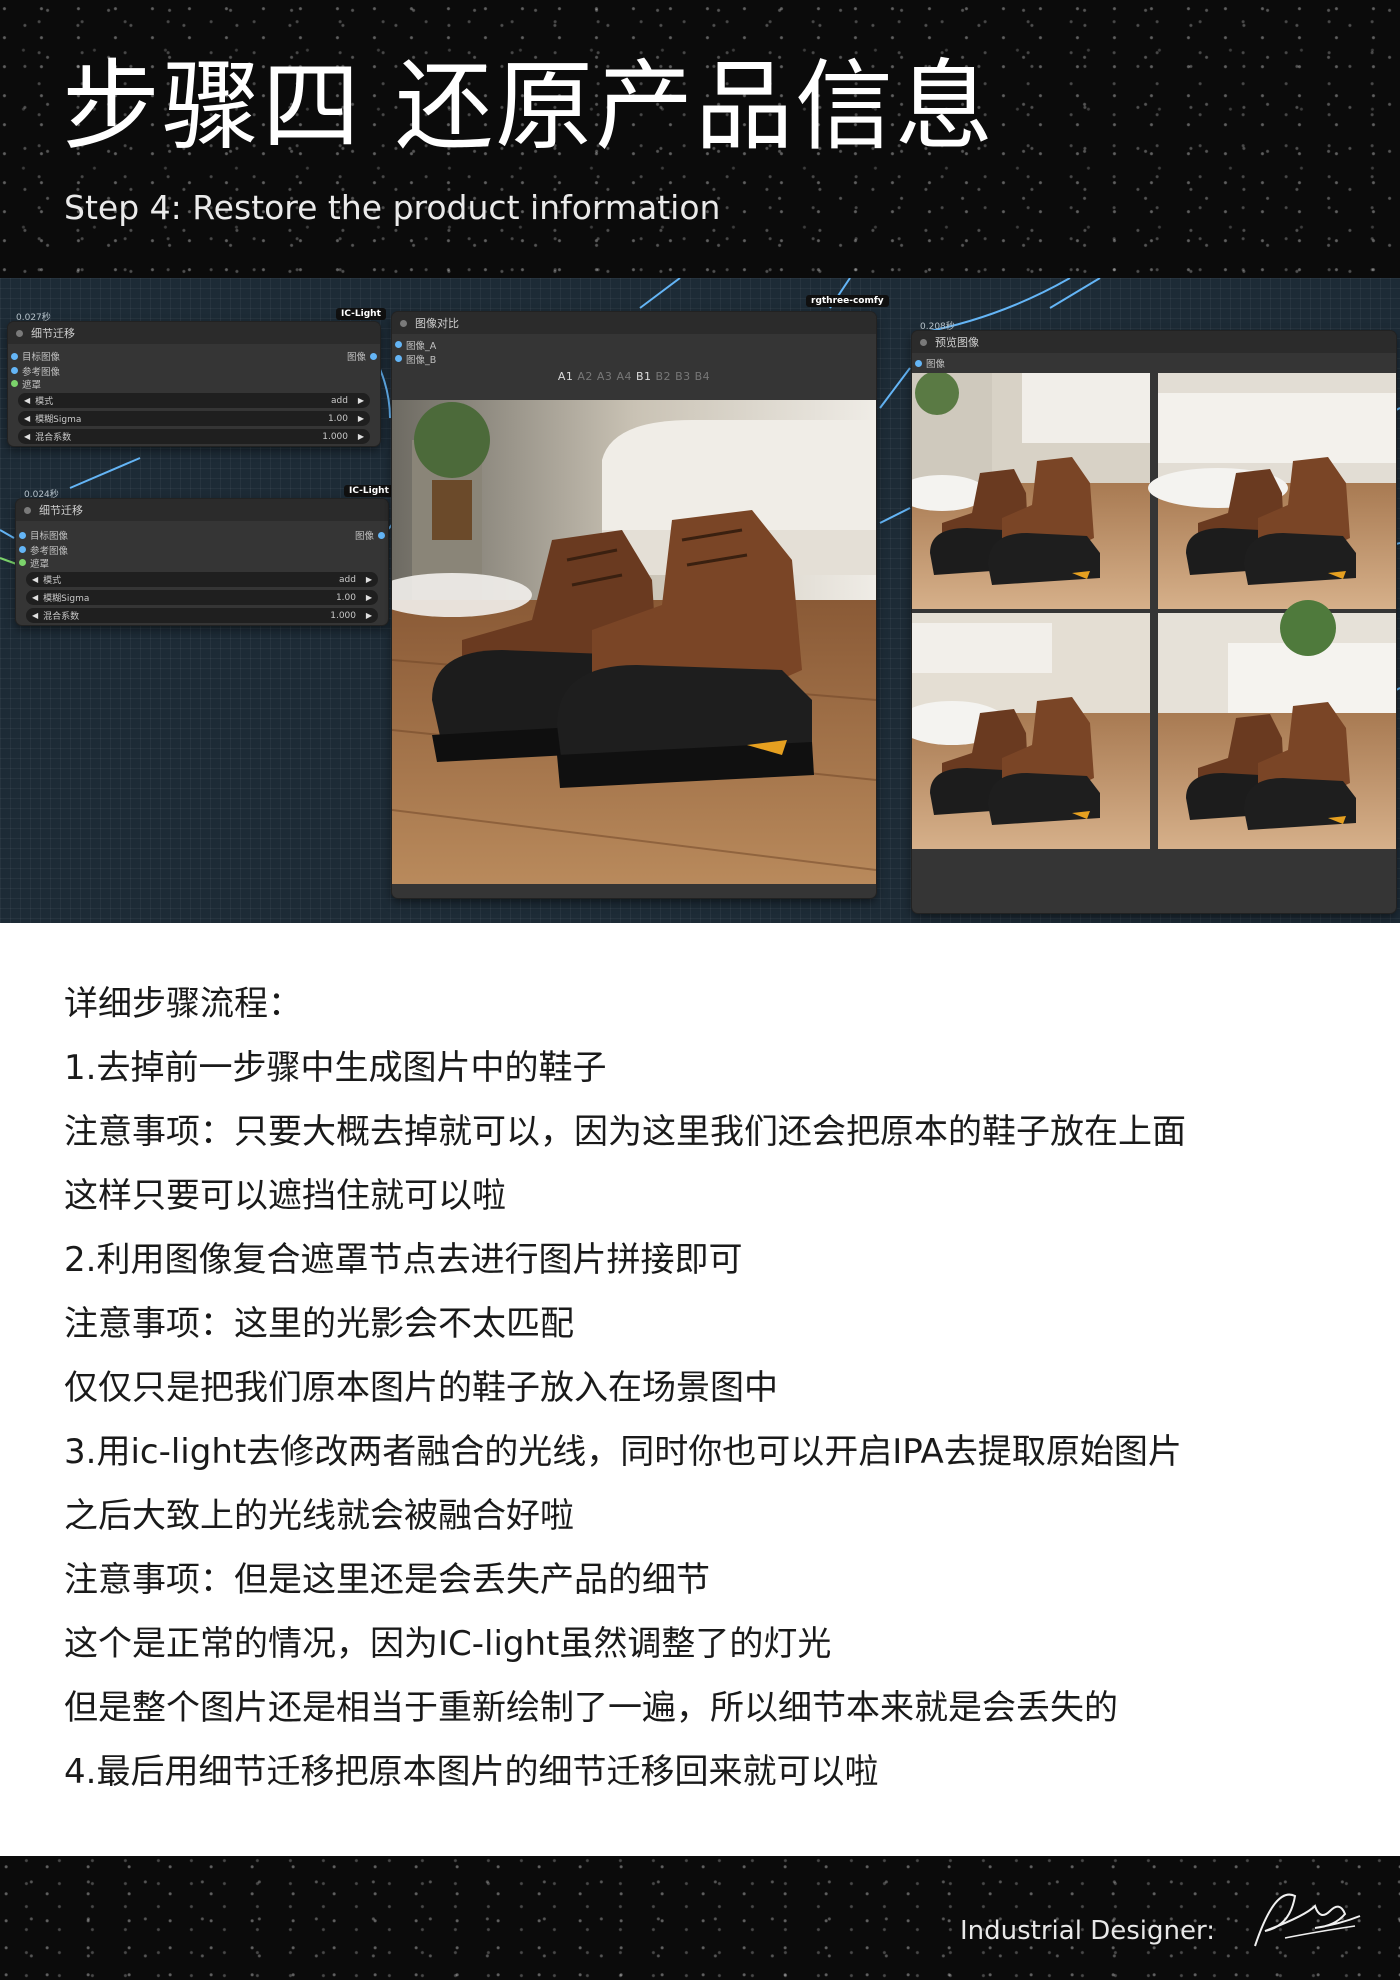 The height and width of the screenshot is (1980, 1400). What do you see at coordinates (634, 323) in the screenshot?
I see `node-header: 图像对比` at bounding box center [634, 323].